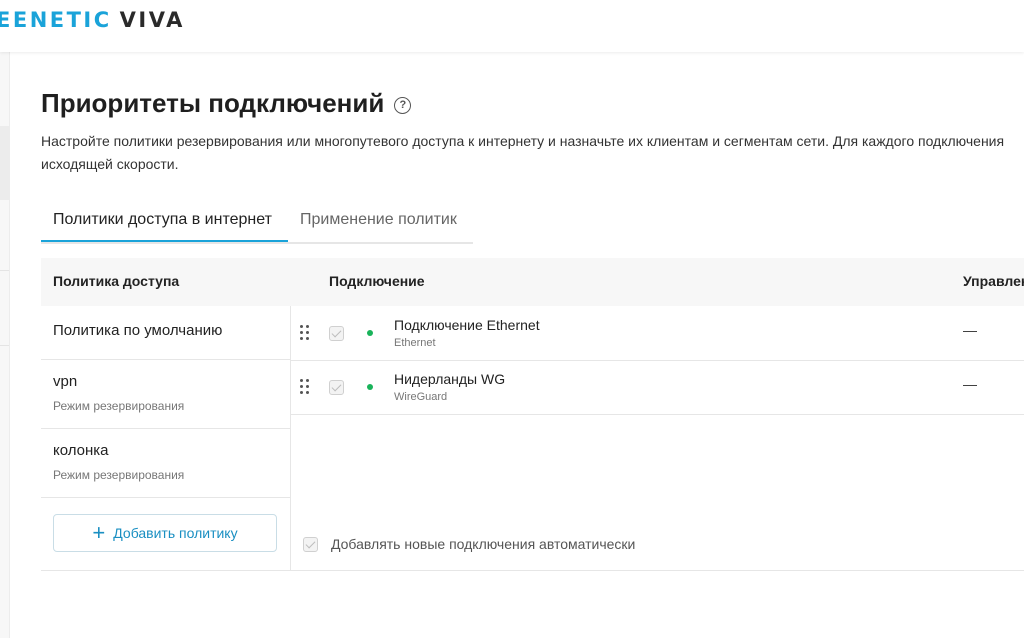 The height and width of the screenshot is (638, 1024). I want to click on policy-item-kolonka: колонка Режим резервирования, so click(165, 463).